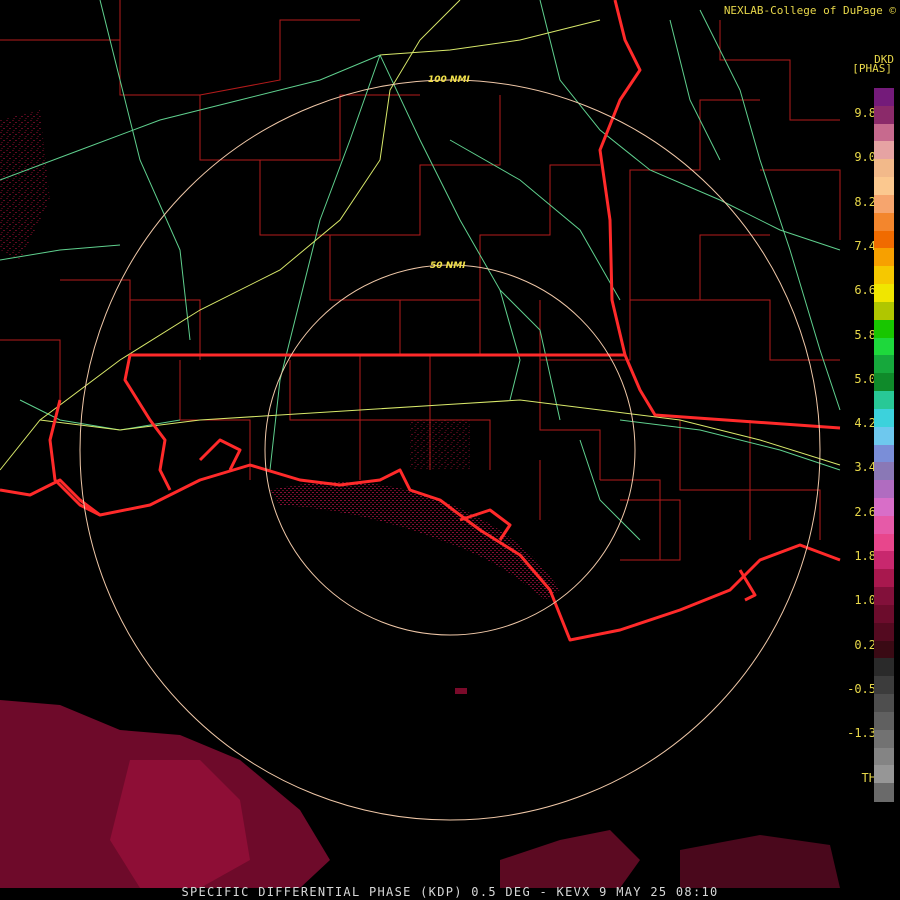 The height and width of the screenshot is (900, 900). I want to click on color-scale-tick-label: 6.6, so click(865, 290).